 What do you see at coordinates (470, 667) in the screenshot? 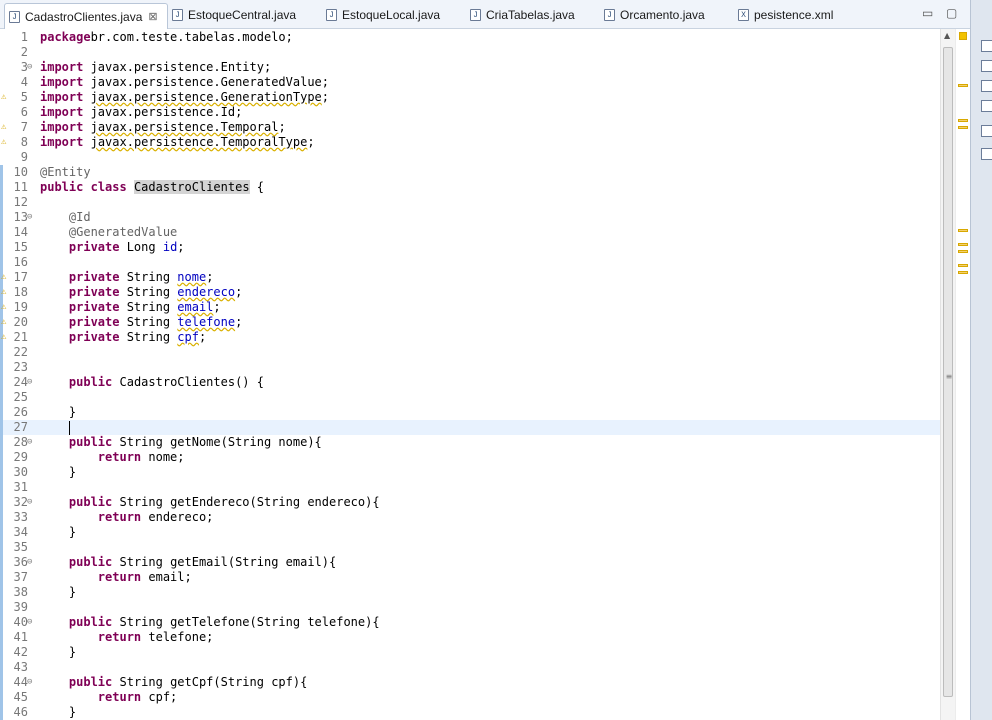
I see `code-line: 43` at bounding box center [470, 667].